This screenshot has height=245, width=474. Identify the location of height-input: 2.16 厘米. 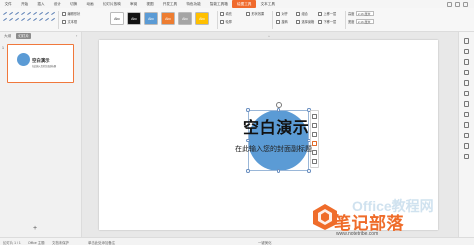
(364, 13).